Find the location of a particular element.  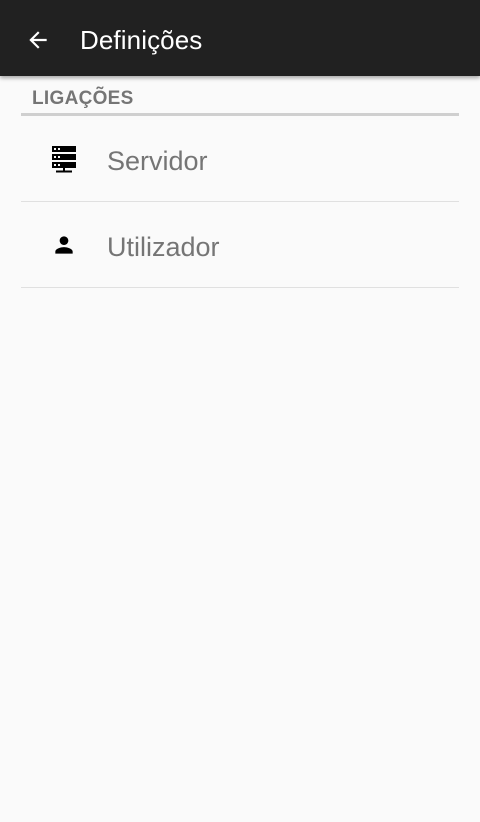

settings-item-server: Servidor is located at coordinates (240, 159).